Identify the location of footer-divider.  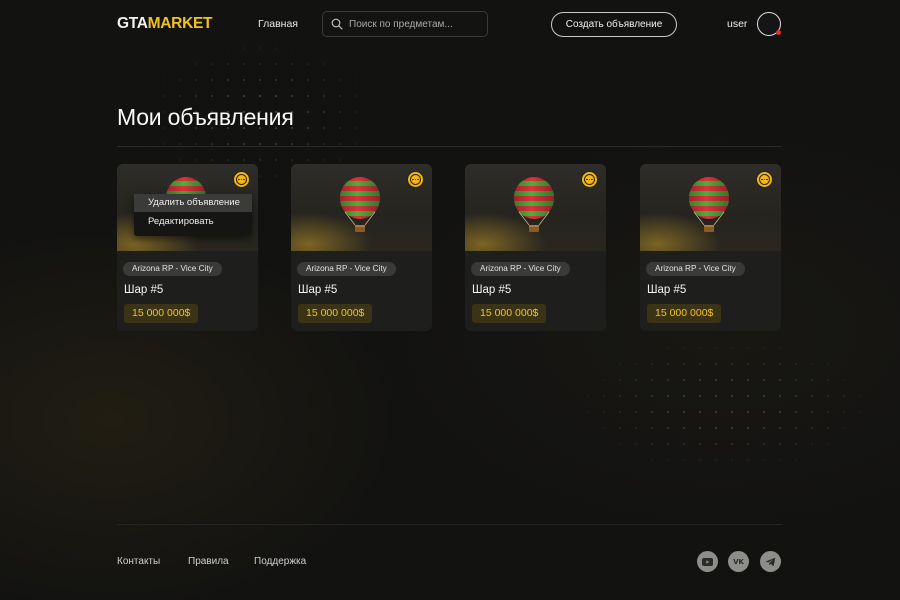
(449, 524).